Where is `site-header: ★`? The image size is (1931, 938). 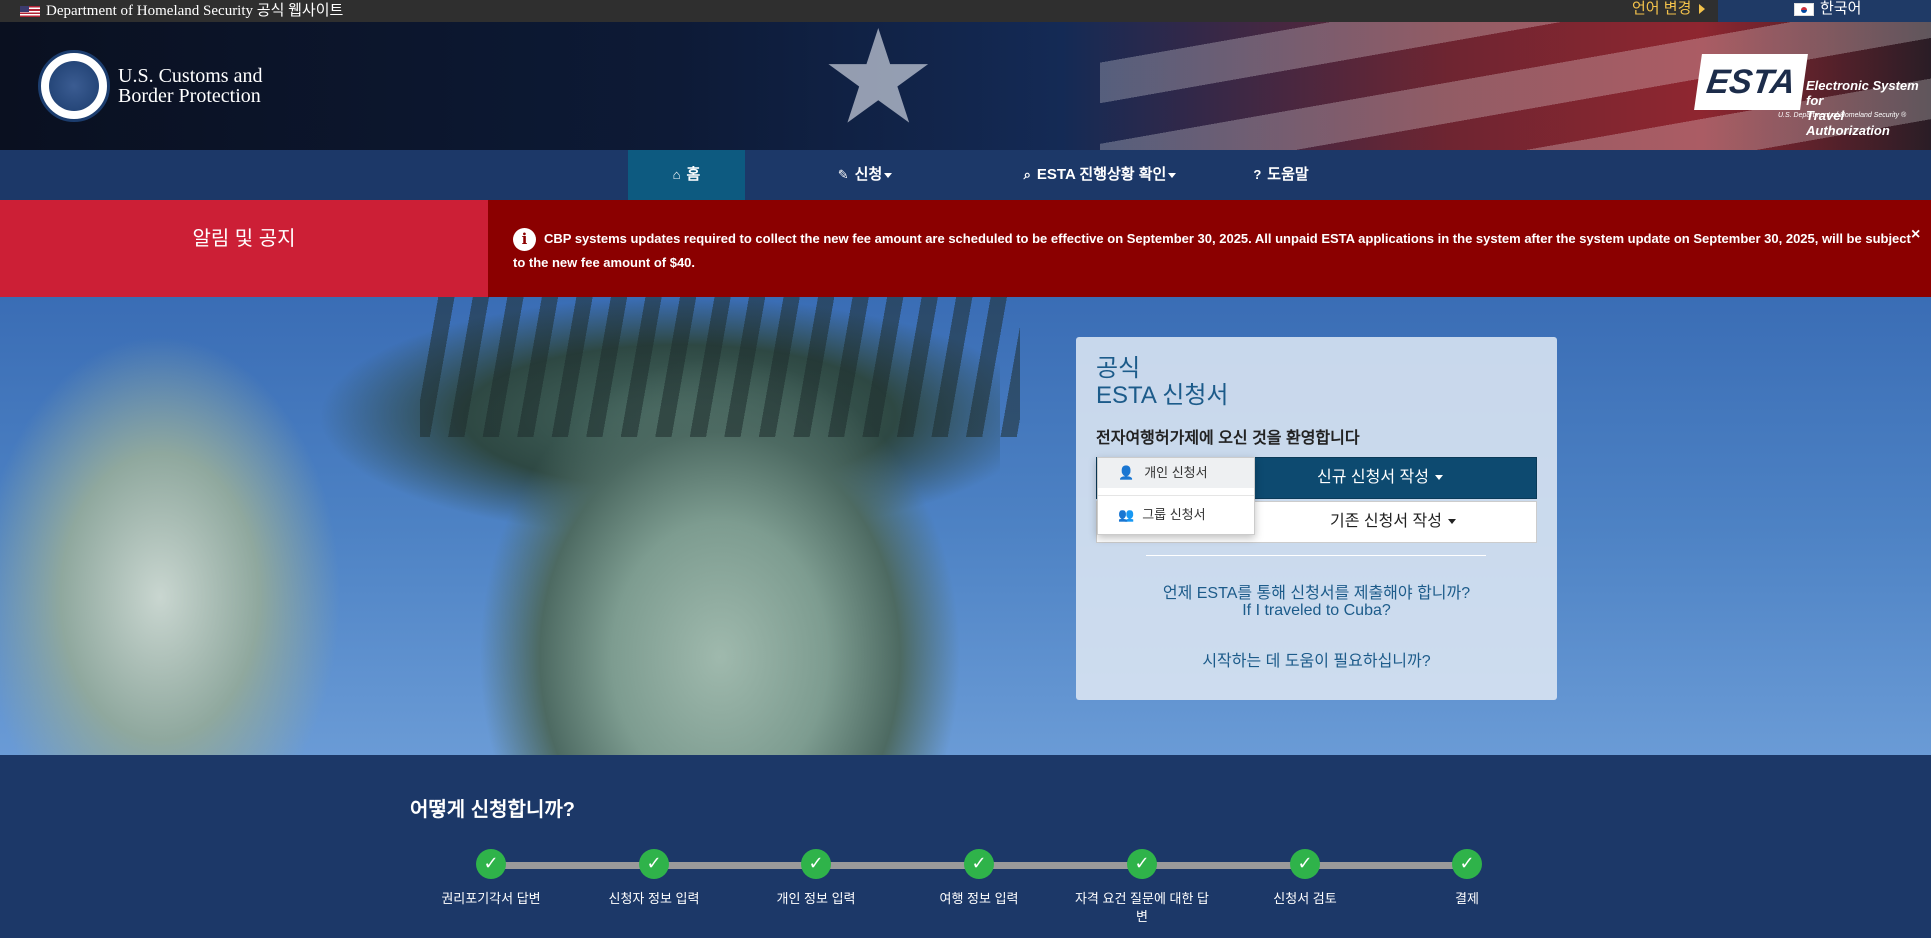 site-header: ★ is located at coordinates (965, 86).